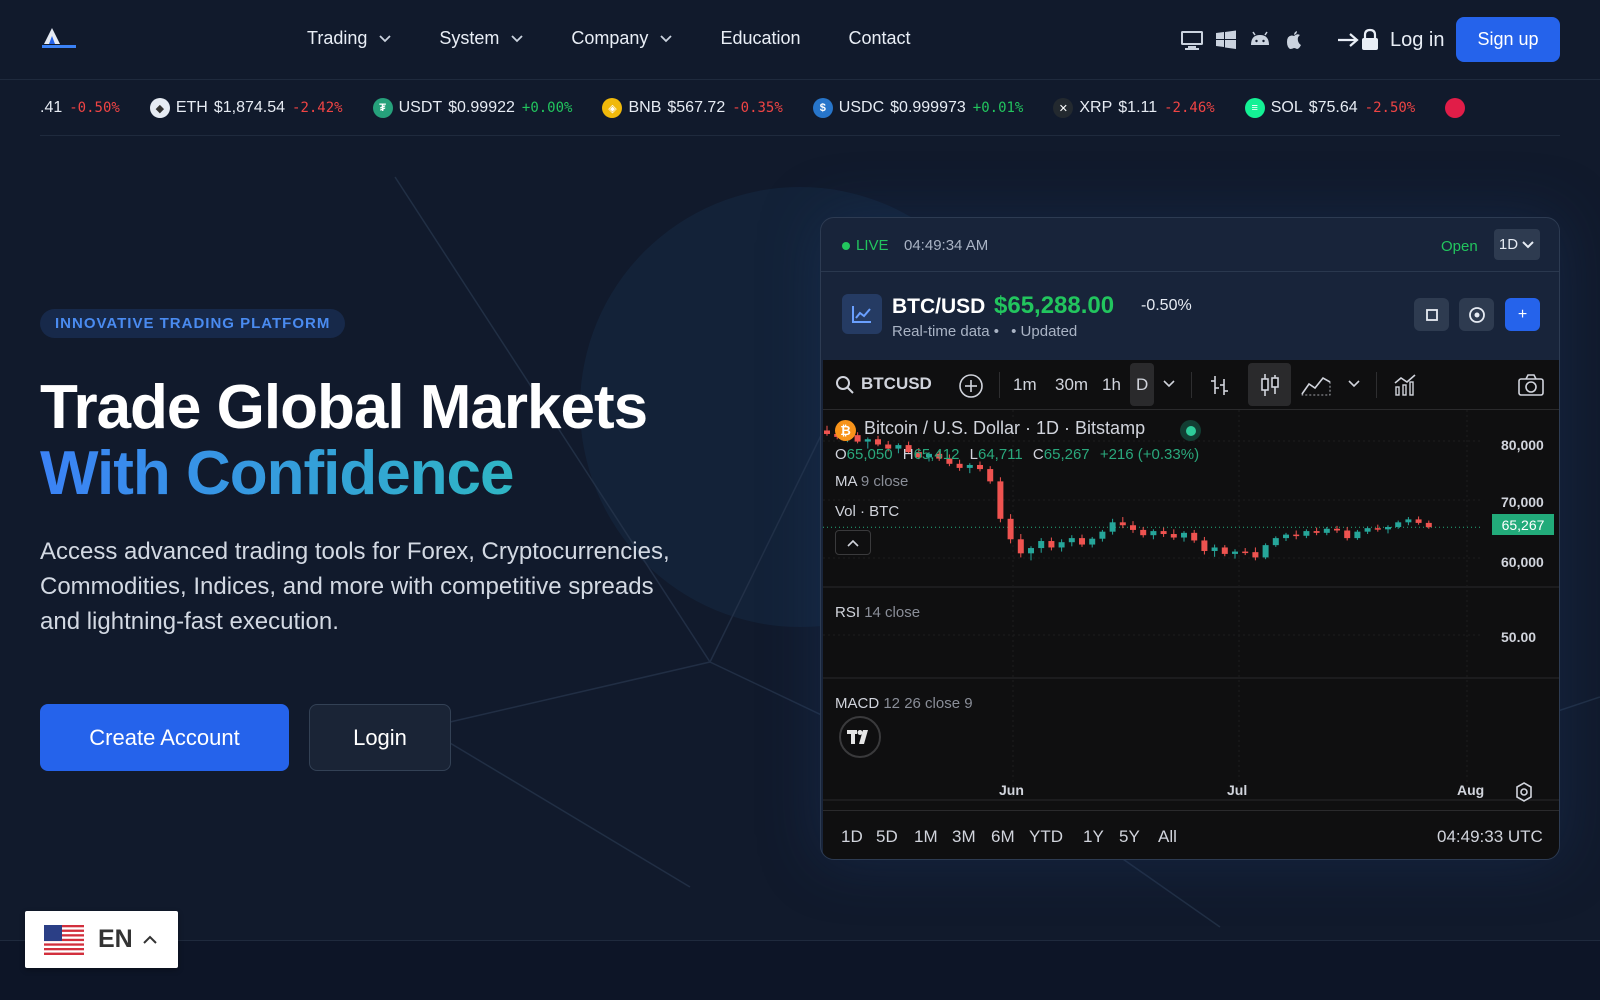 The image size is (1600, 1000). I want to click on settings-gear-icon, so click(1524, 792).